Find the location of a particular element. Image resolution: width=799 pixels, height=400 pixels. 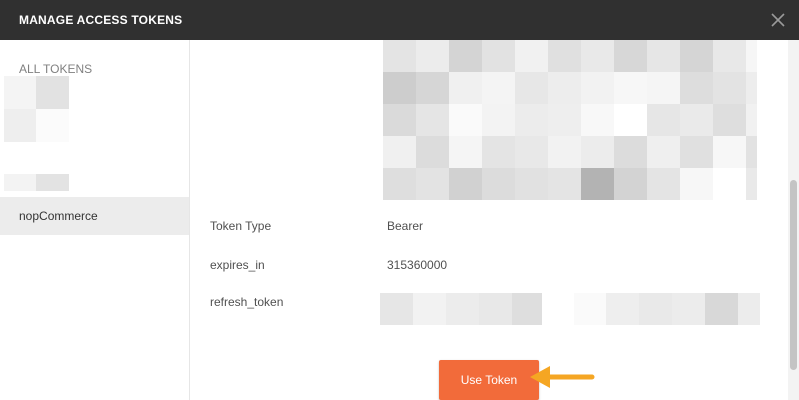

dialog-title: MANAGE ACCESS TOKENS is located at coordinates (101, 20).